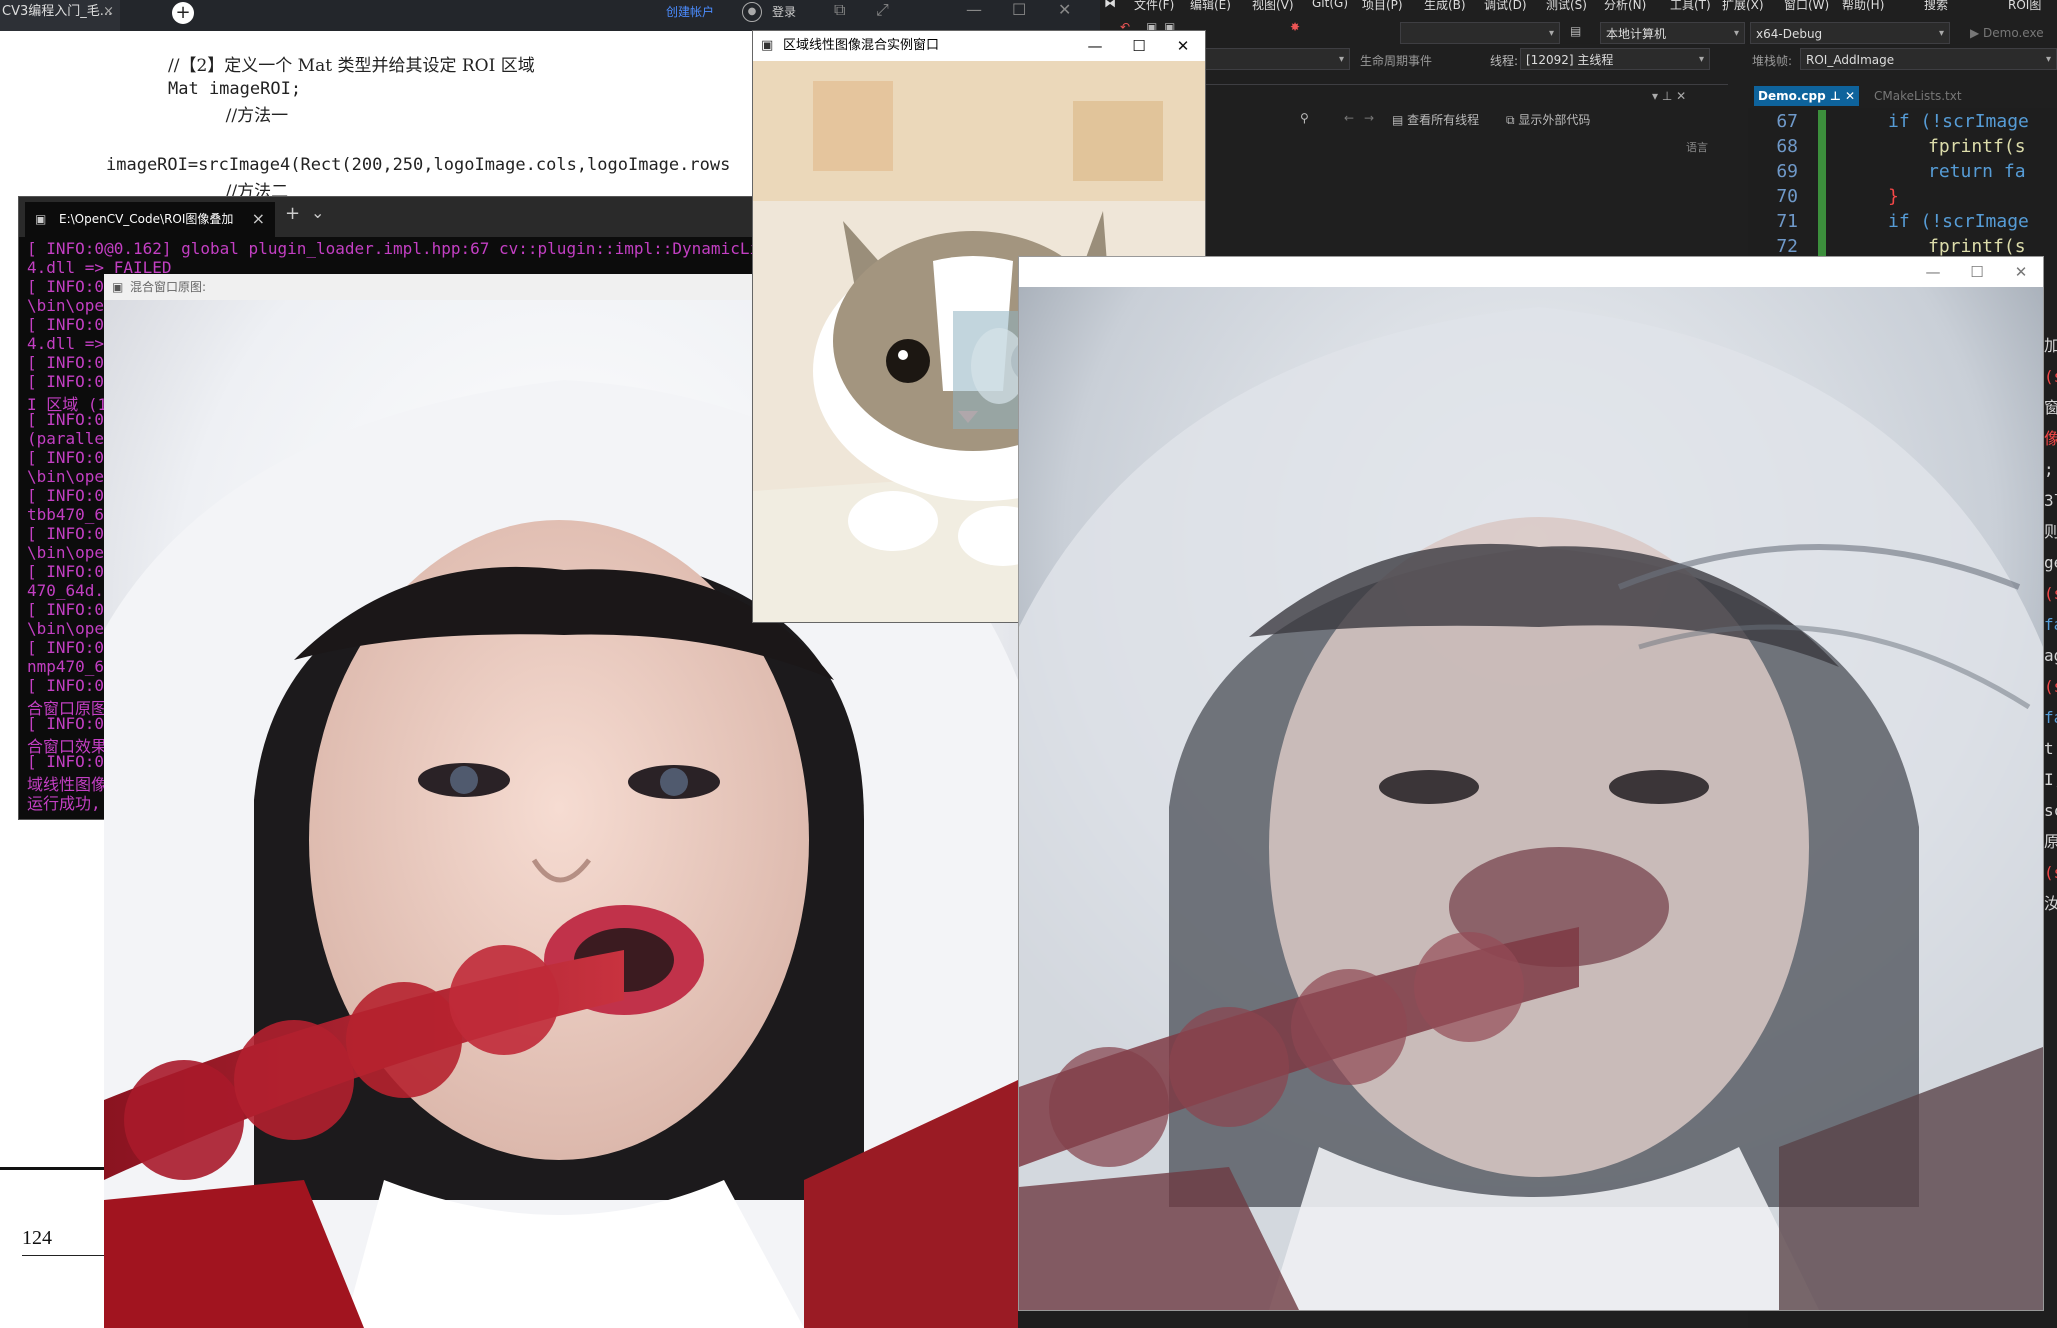 The image size is (2057, 1328). What do you see at coordinates (1672, 33) in the screenshot?
I see `target-machine-dropdown: 本地计算机` at bounding box center [1672, 33].